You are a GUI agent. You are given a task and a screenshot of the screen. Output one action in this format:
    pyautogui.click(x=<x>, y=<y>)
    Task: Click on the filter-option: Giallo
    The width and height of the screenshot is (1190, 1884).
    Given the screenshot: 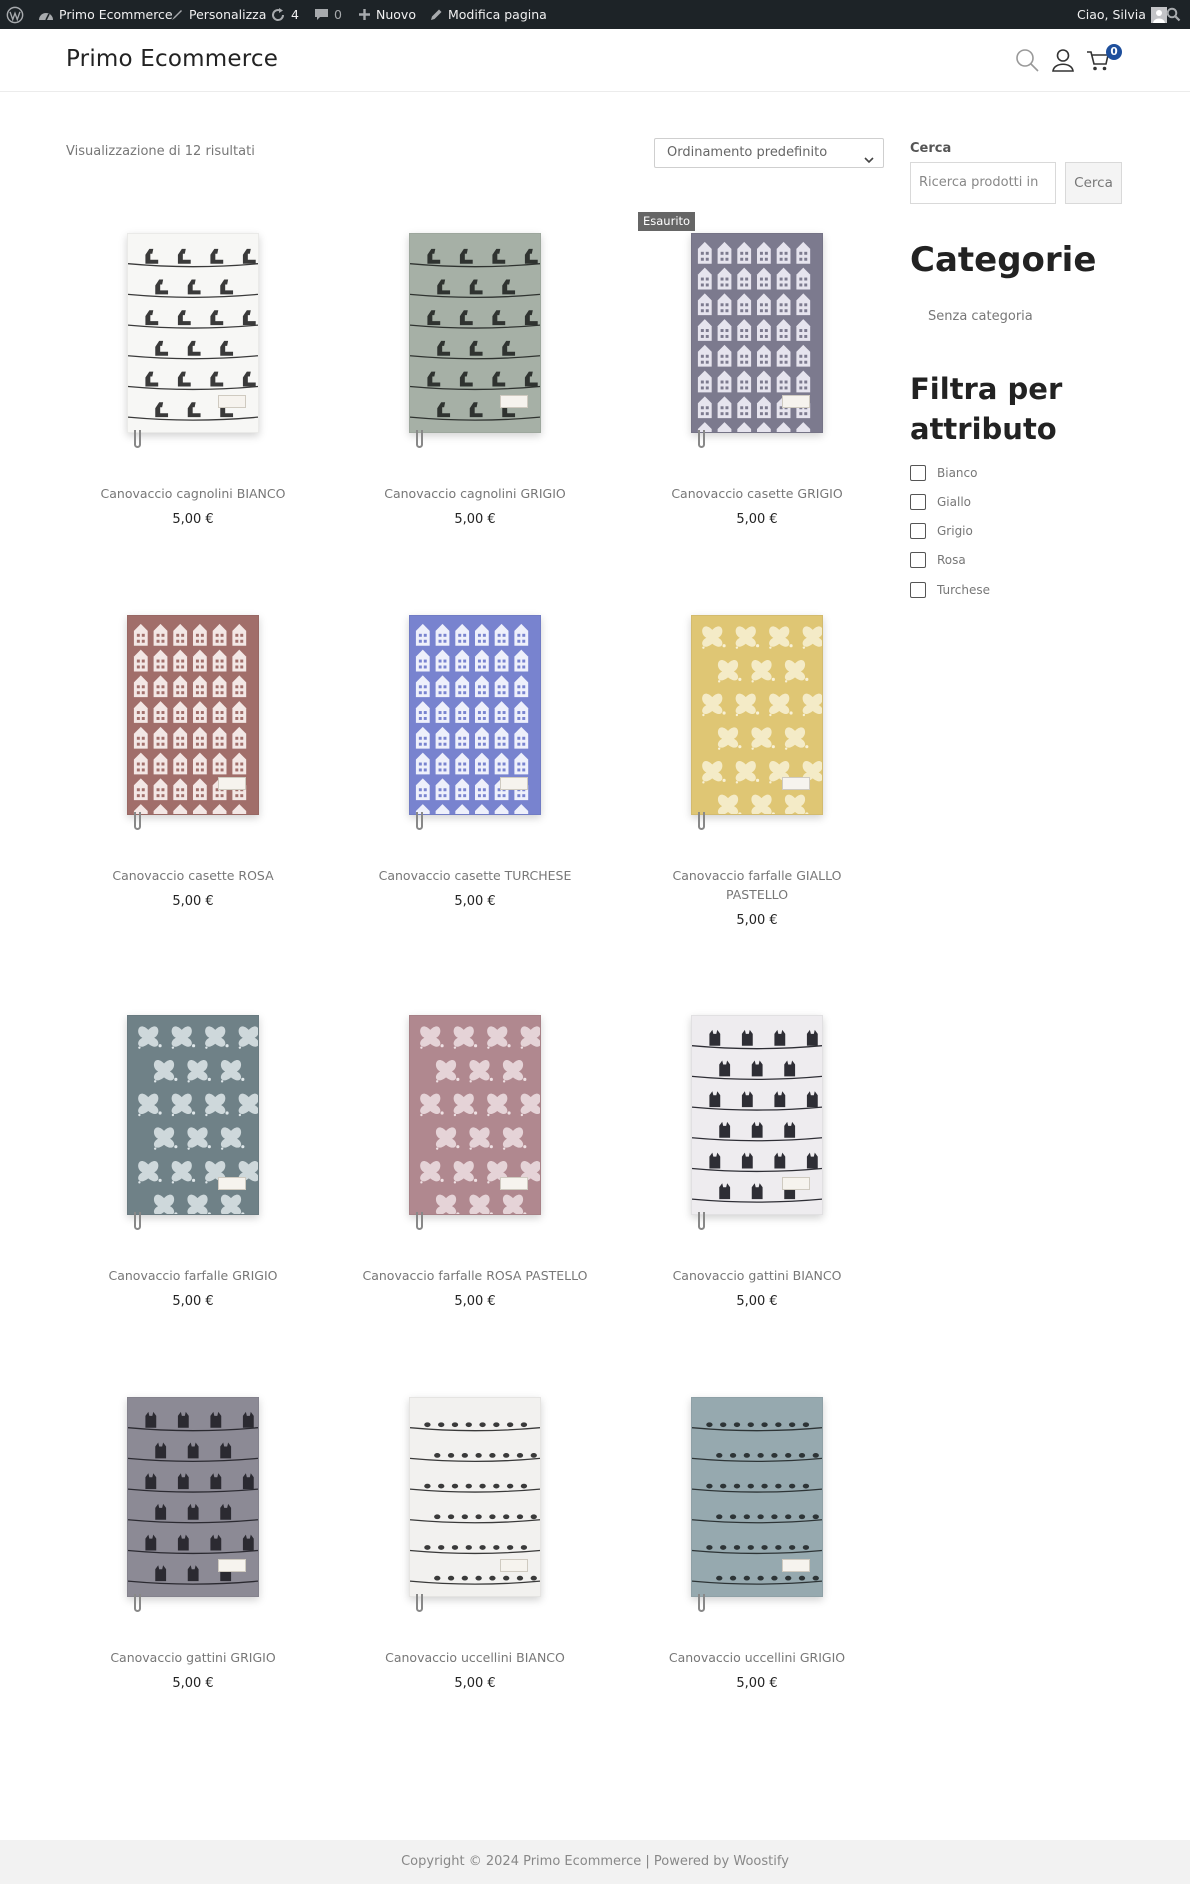 What is the action you would take?
    pyautogui.click(x=940, y=502)
    